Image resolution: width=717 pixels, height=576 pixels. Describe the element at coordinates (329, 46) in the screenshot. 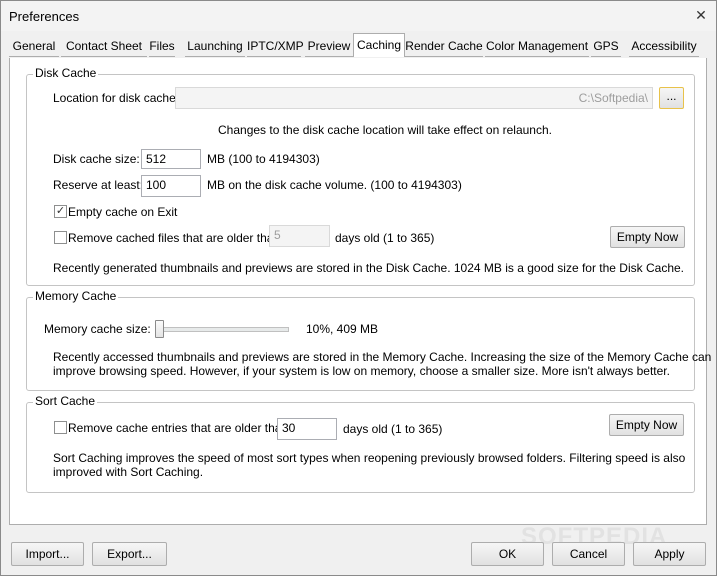

I see `tab-preview: Preview` at that location.